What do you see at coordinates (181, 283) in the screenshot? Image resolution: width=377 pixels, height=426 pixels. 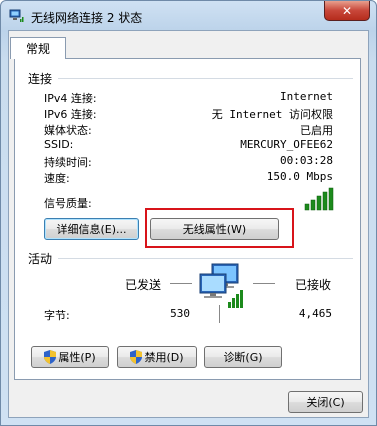 I see `sent-line` at bounding box center [181, 283].